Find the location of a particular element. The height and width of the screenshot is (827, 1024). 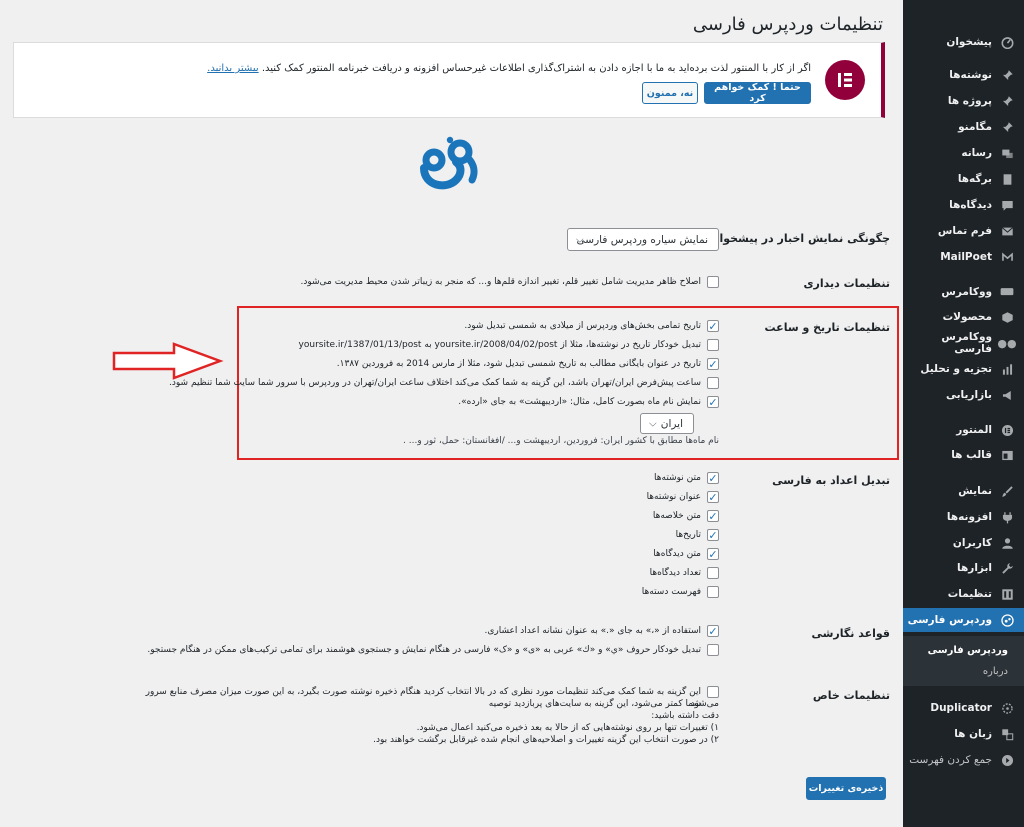

sidebar-item-products: محصولات is located at coordinates (963, 317).